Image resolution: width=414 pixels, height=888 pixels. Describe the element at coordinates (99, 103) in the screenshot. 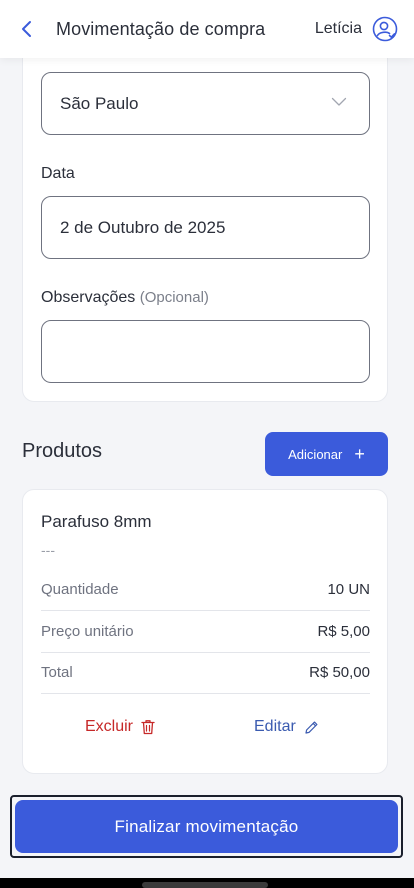

I see `location-select-value: São Paulo` at that location.